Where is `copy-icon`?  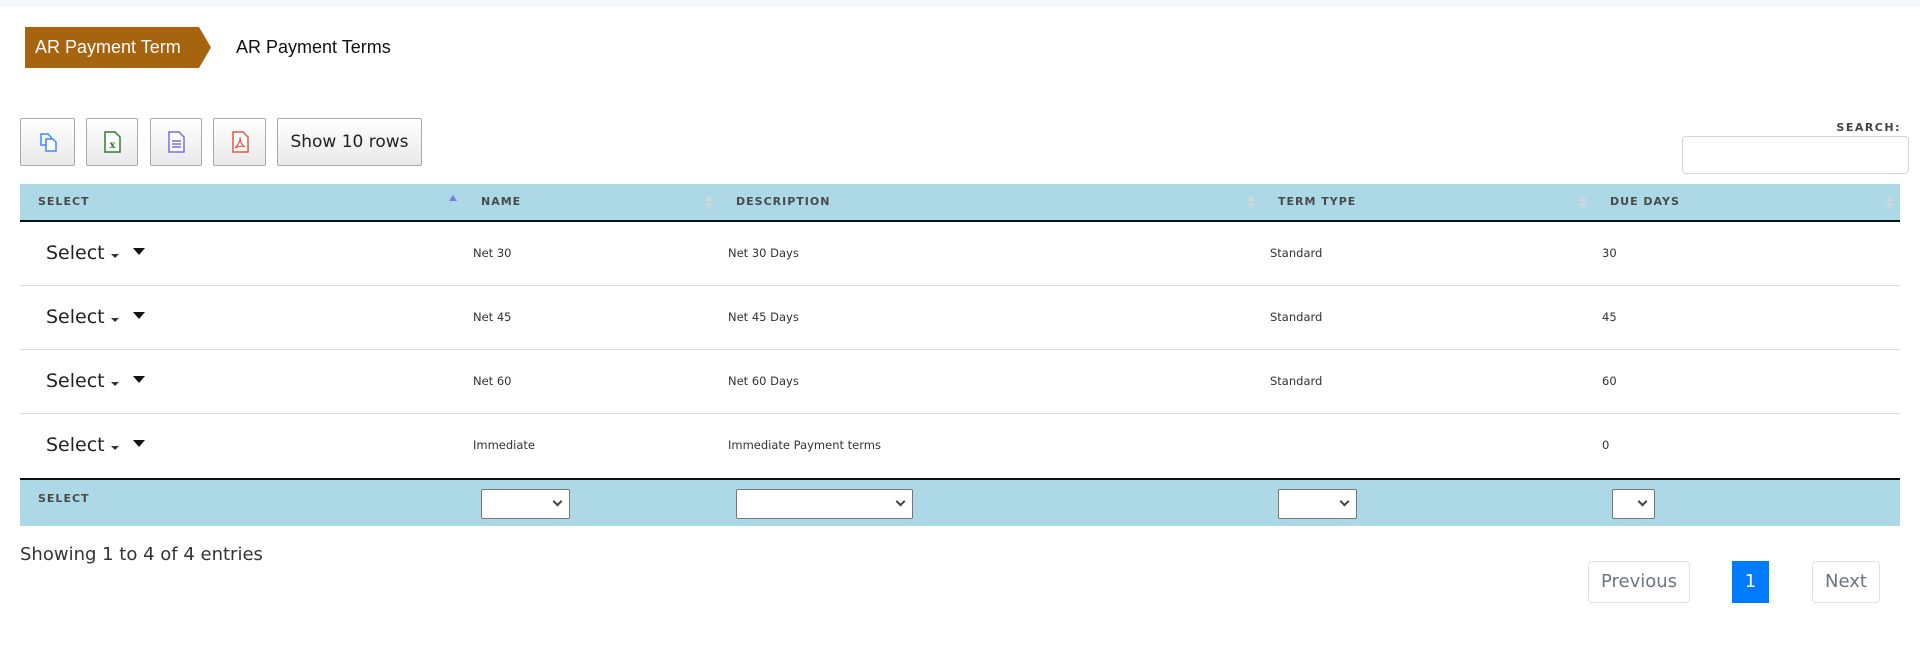
copy-icon is located at coordinates (48, 142).